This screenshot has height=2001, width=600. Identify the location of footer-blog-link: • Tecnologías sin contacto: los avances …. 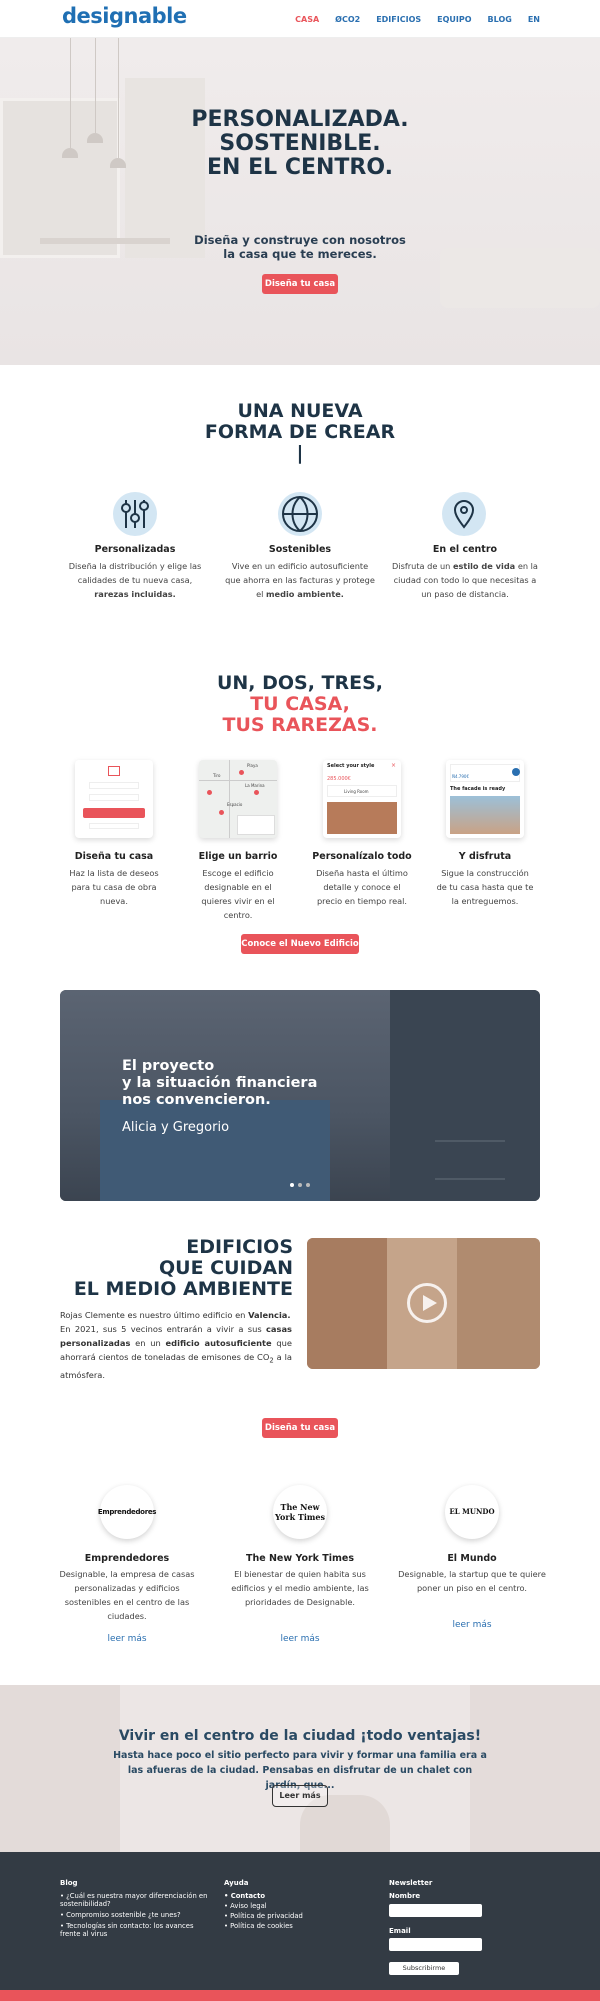
(135, 1930).